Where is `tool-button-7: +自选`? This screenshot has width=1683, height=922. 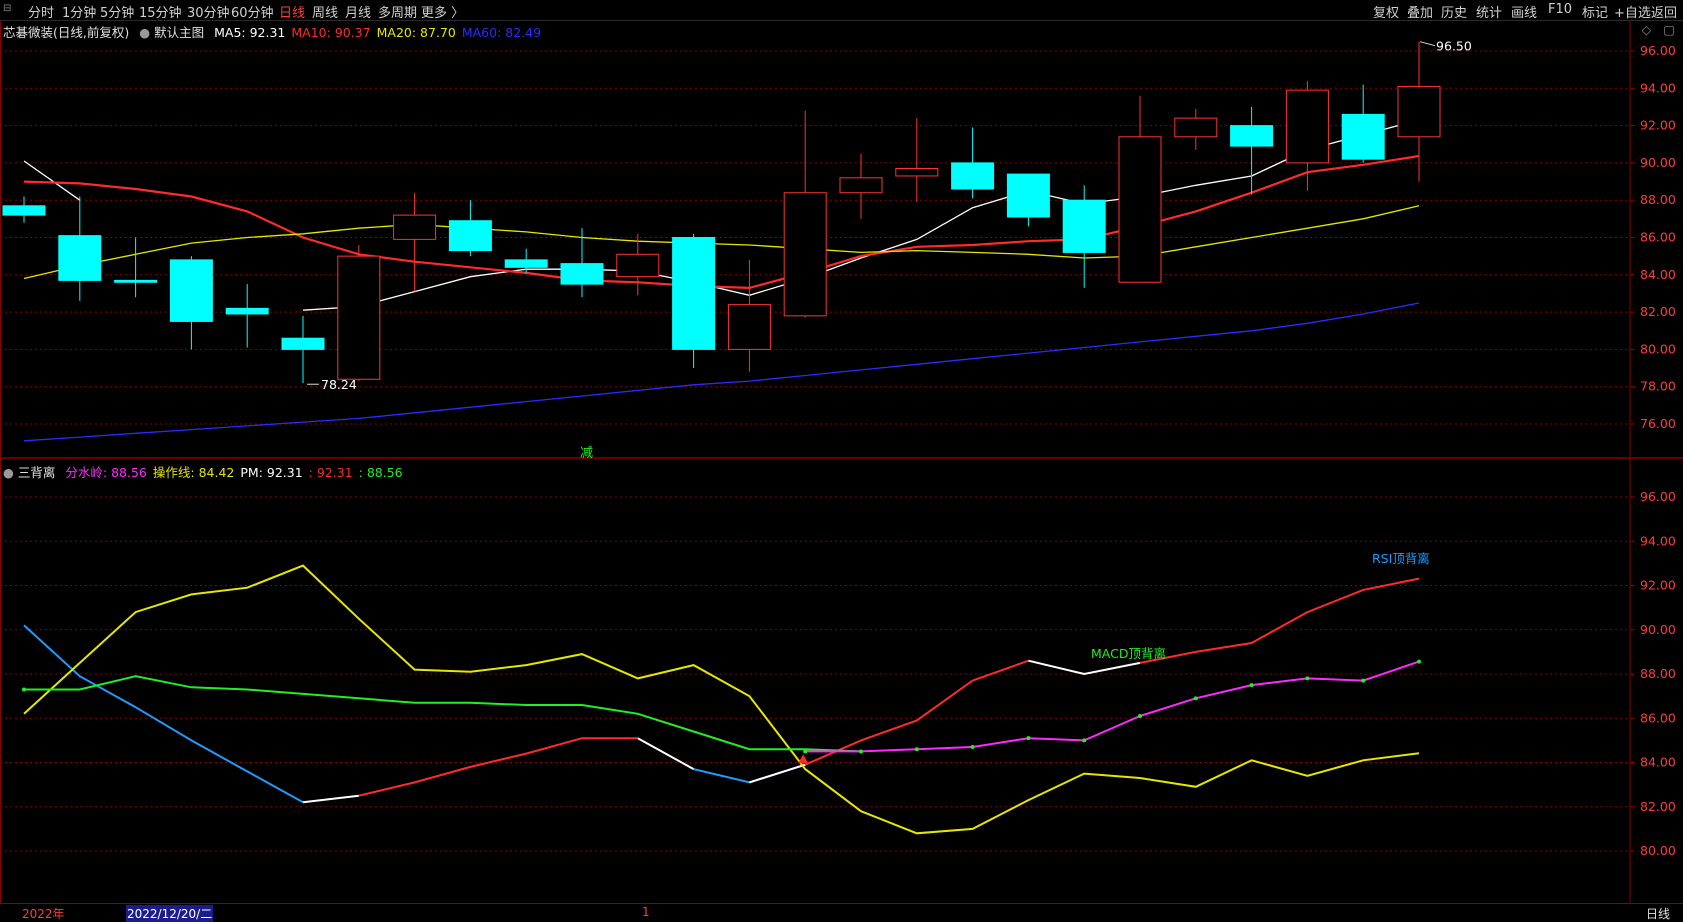
tool-button-7: +自选 is located at coordinates (1632, 11).